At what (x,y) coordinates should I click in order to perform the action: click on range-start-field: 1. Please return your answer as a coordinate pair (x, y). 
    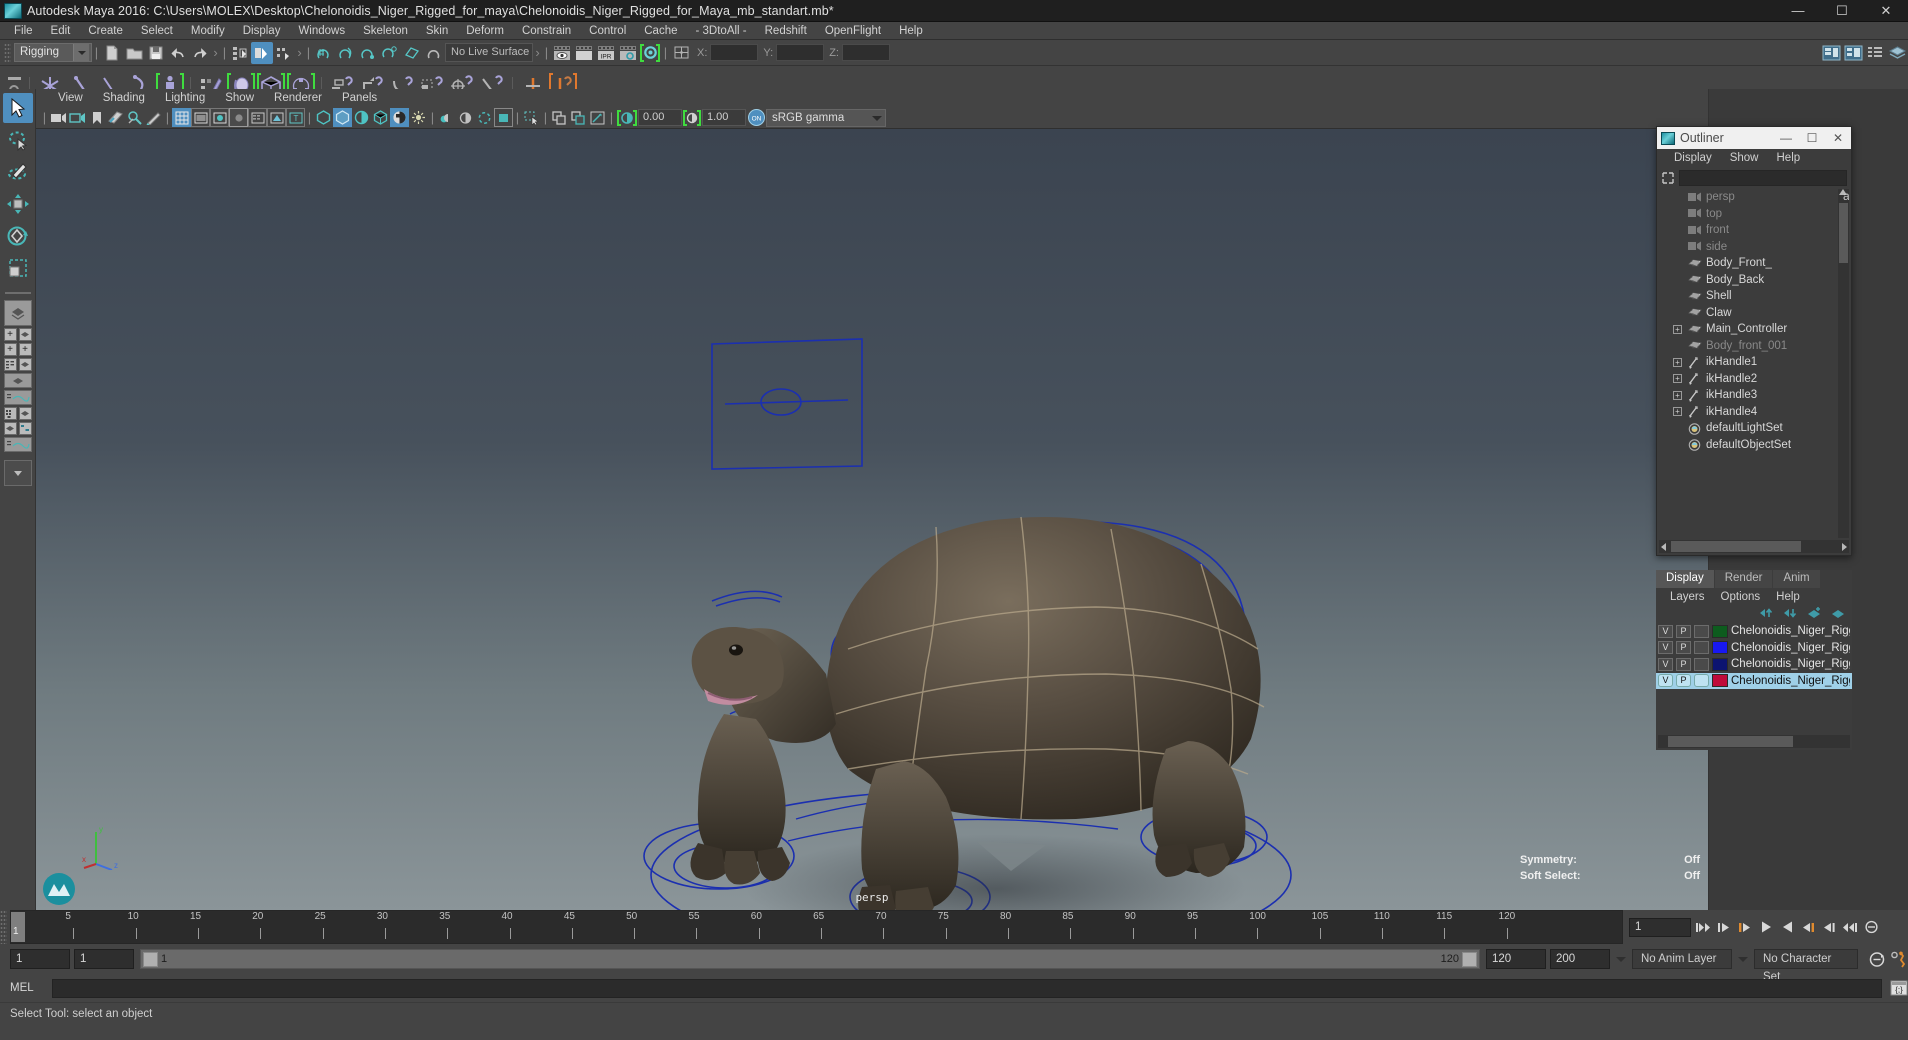
    Looking at the image, I should click on (40, 959).